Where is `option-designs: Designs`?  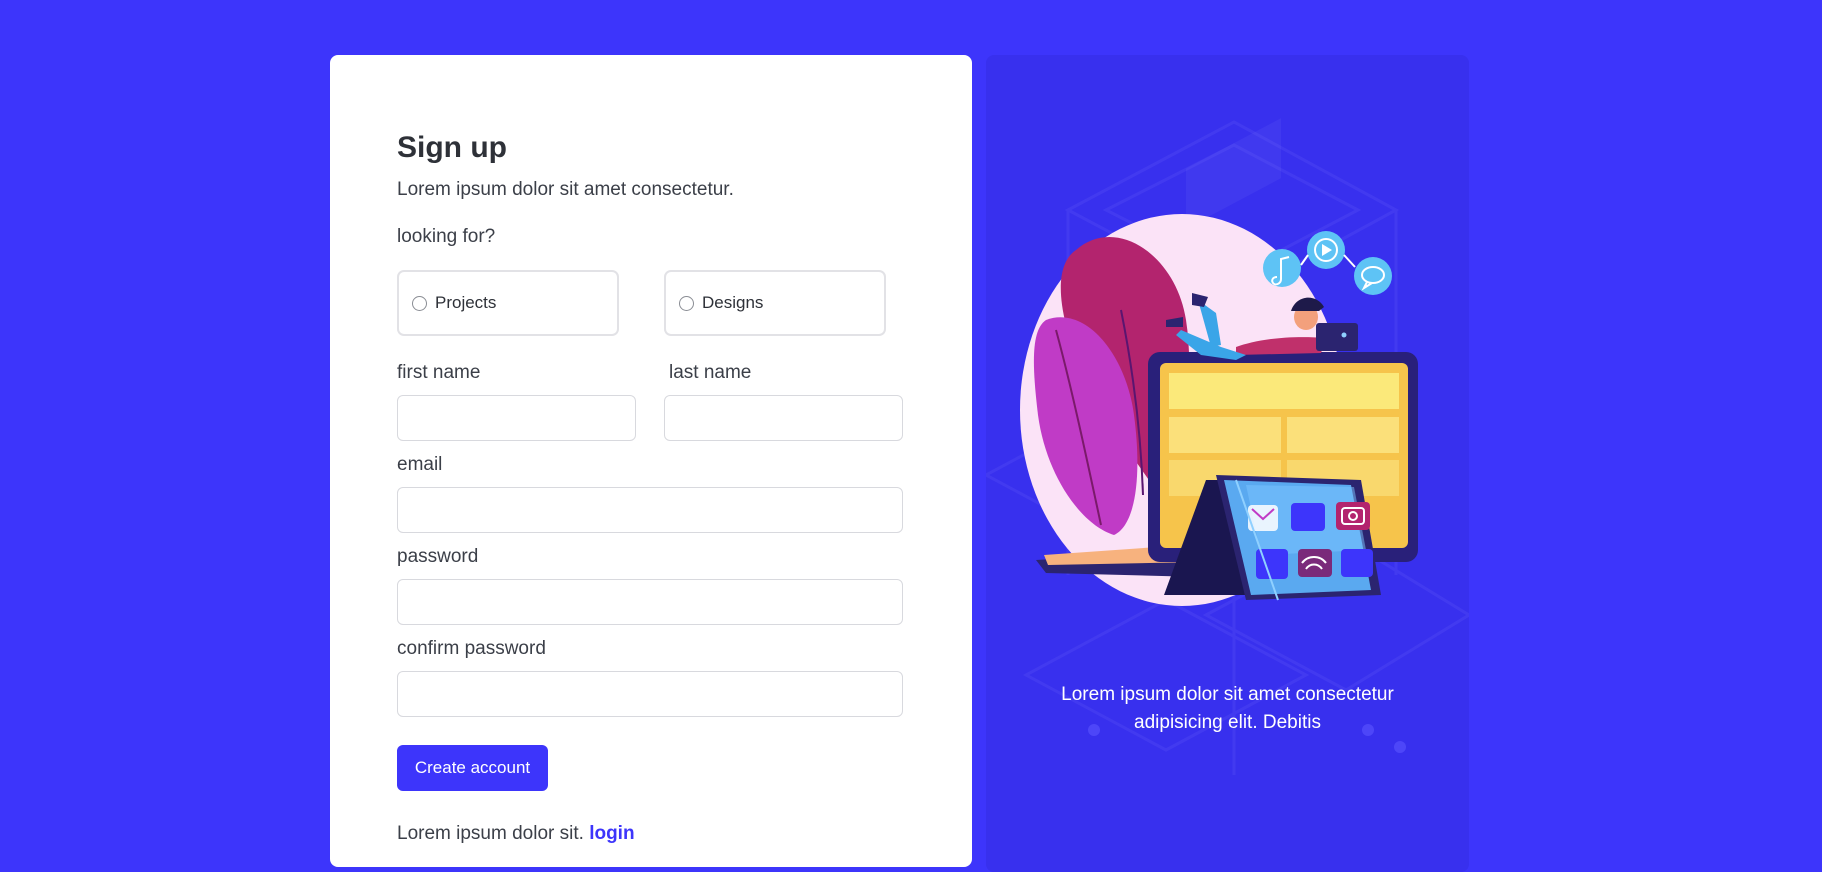
option-designs: Designs is located at coordinates (775, 303).